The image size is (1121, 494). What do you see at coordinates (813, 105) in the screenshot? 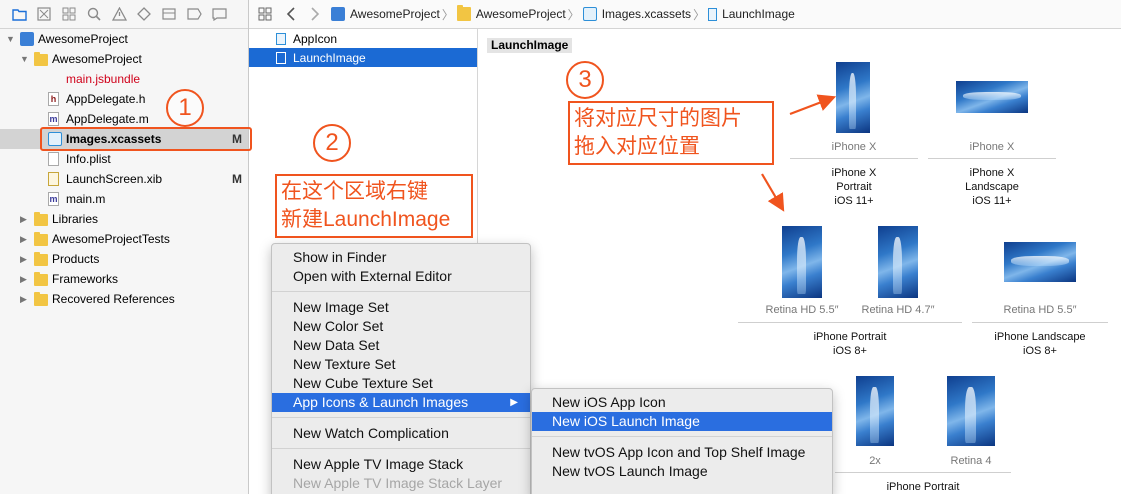
I see `arrow-to-iphonex` at bounding box center [813, 105].